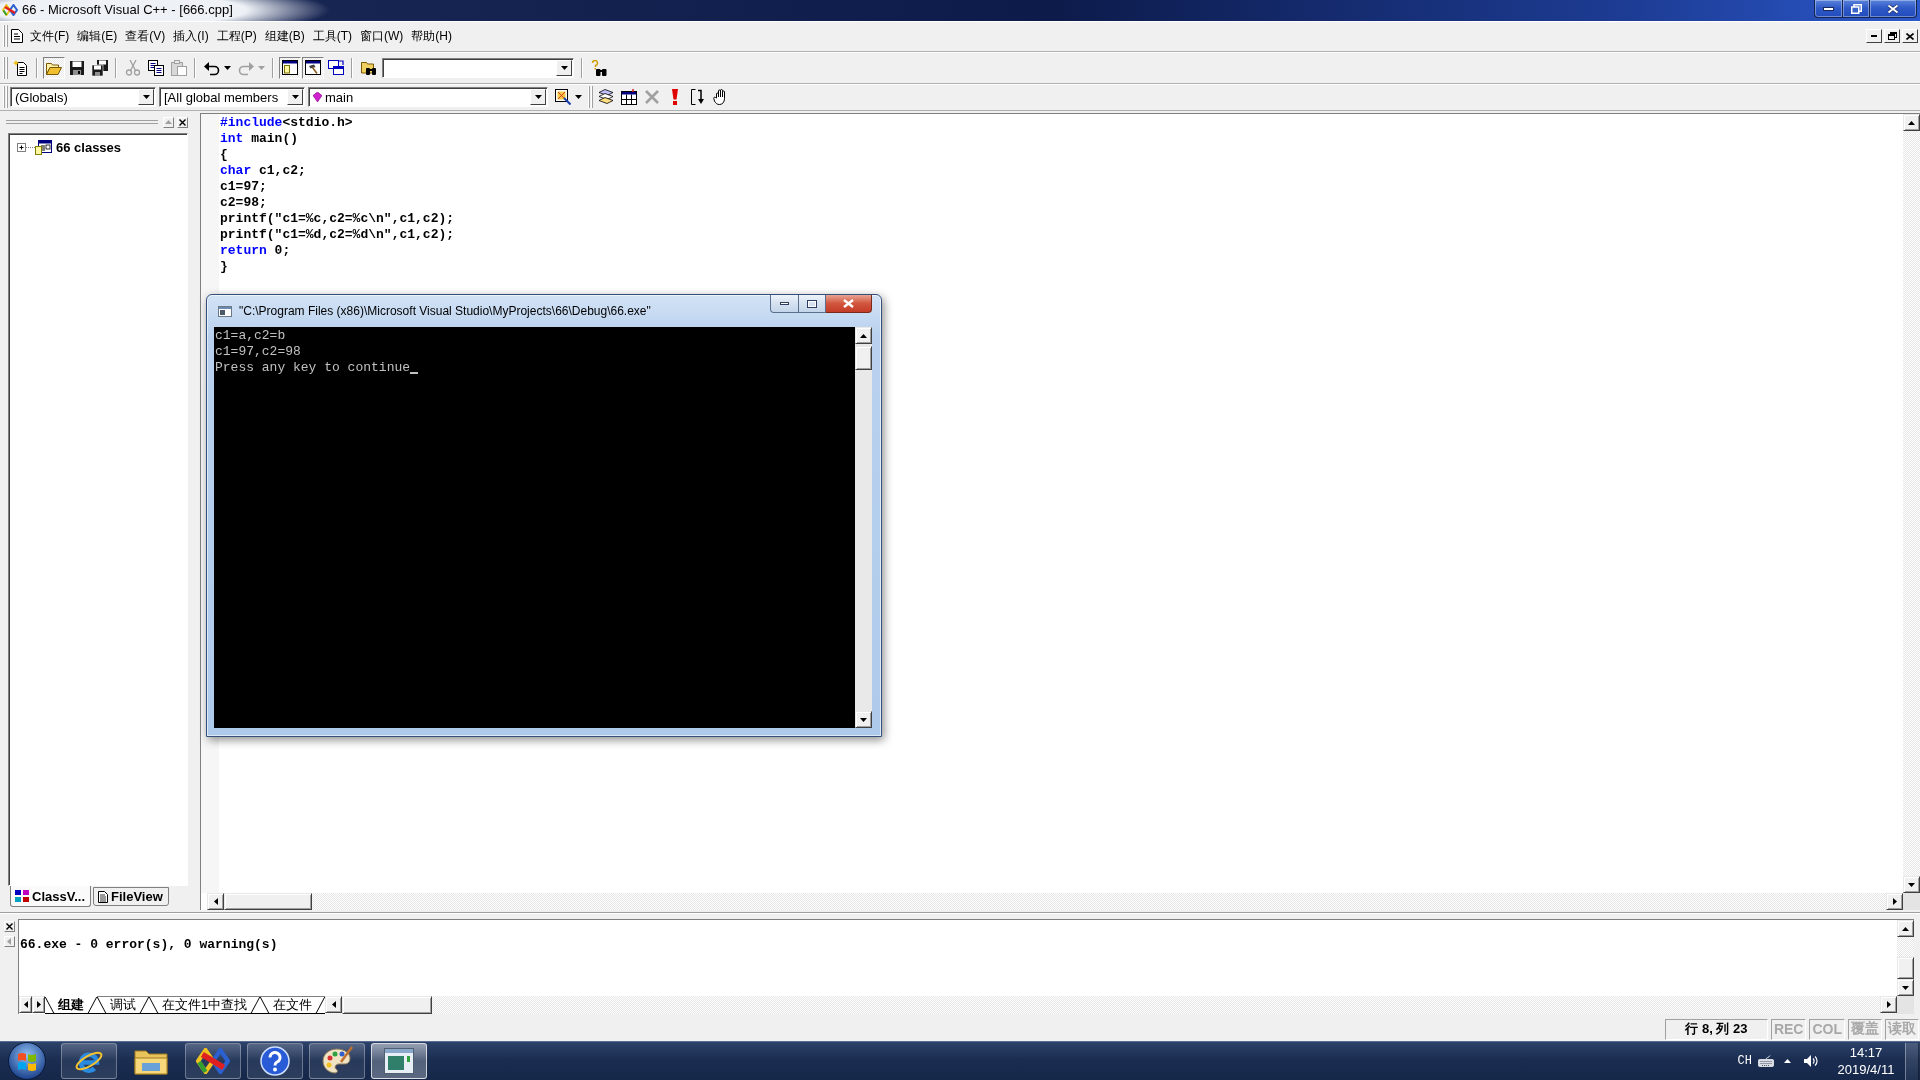 The height and width of the screenshot is (1080, 1920). Describe the element at coordinates (1905, 1005) in the screenshot. I see `scrollbar-corner` at that location.